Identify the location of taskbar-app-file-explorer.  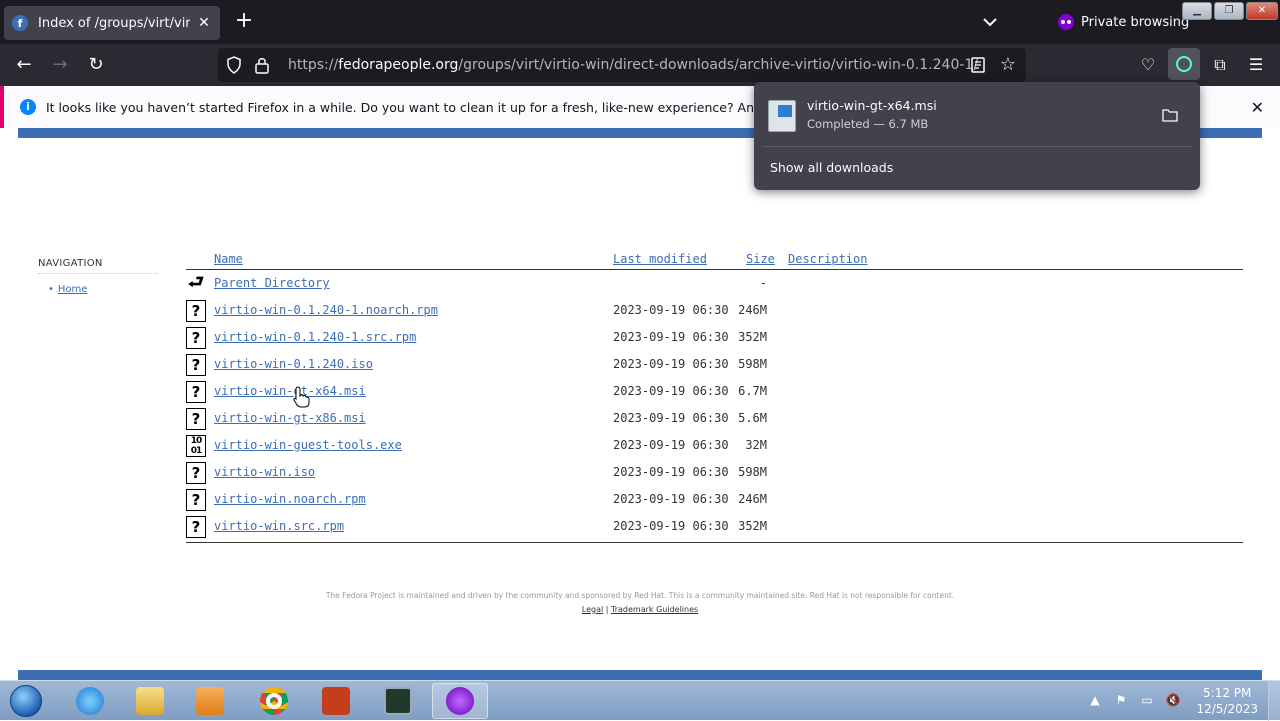
(150, 701).